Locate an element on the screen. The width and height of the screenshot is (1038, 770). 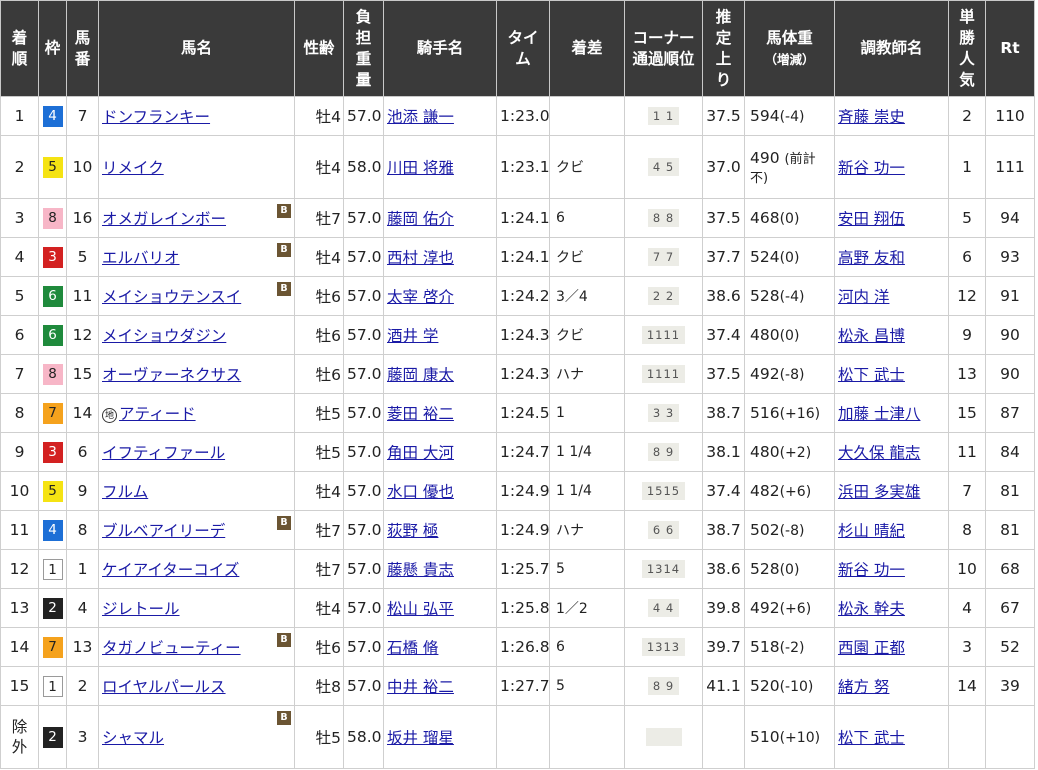
header-rt: Rt is located at coordinates (1010, 48).